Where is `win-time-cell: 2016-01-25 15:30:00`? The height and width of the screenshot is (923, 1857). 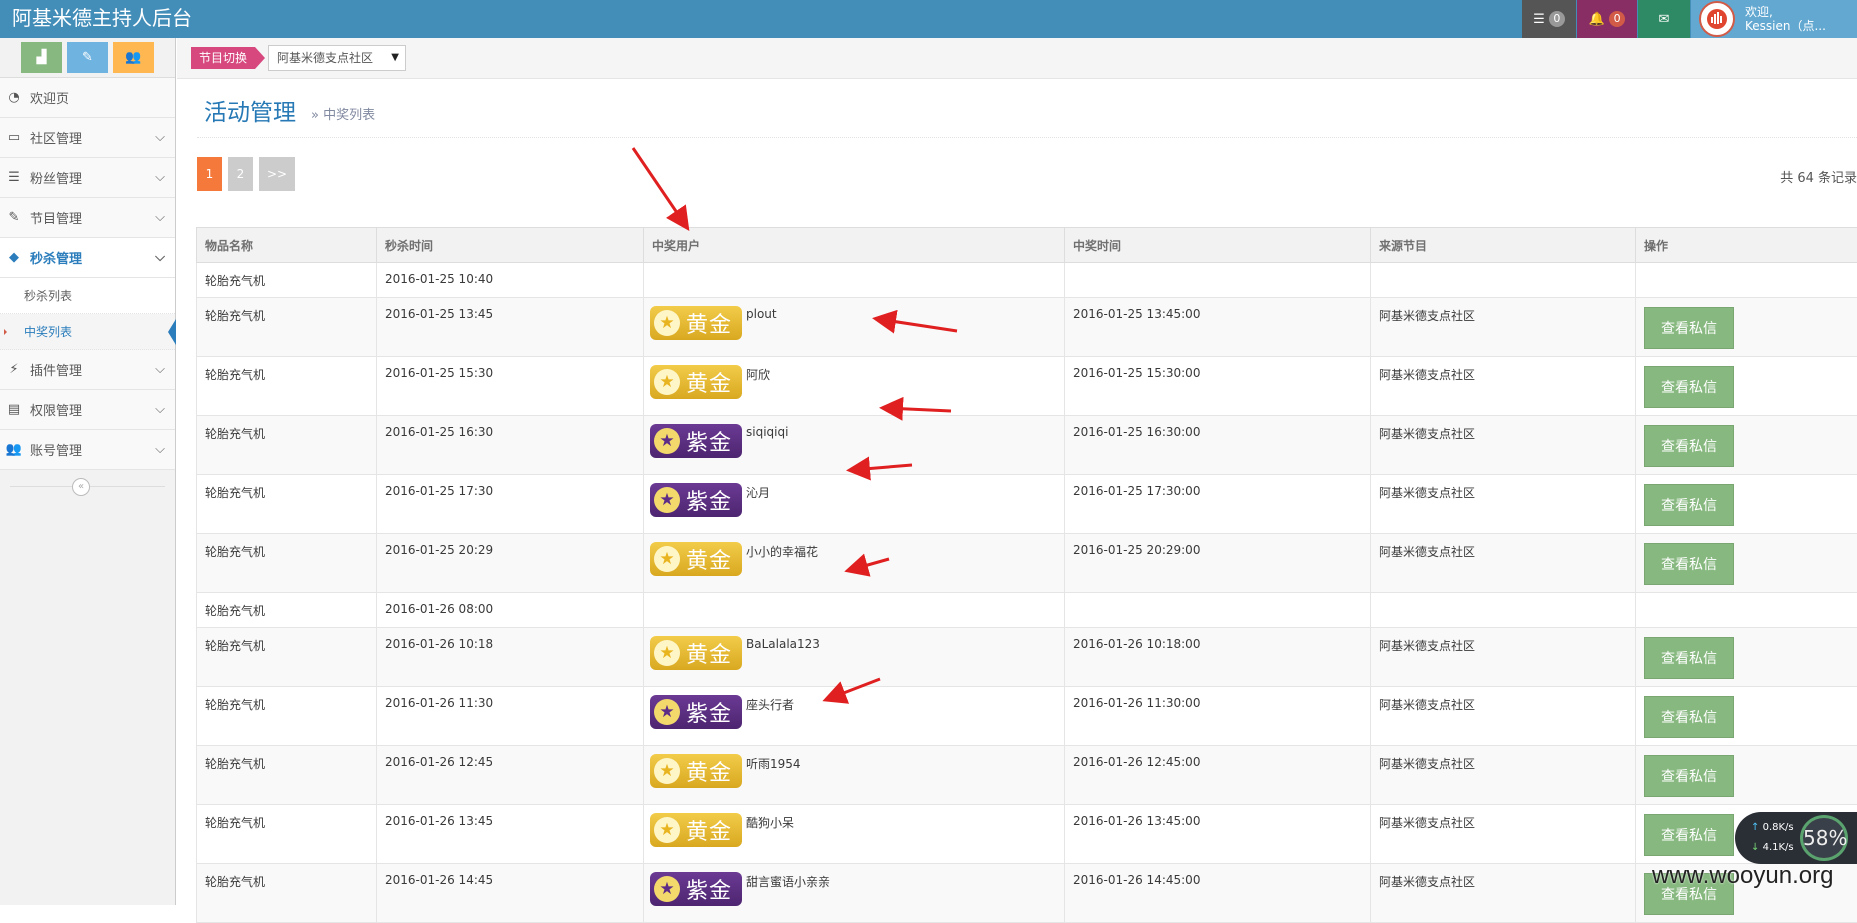
win-time-cell: 2016-01-25 15:30:00 is located at coordinates (1218, 386).